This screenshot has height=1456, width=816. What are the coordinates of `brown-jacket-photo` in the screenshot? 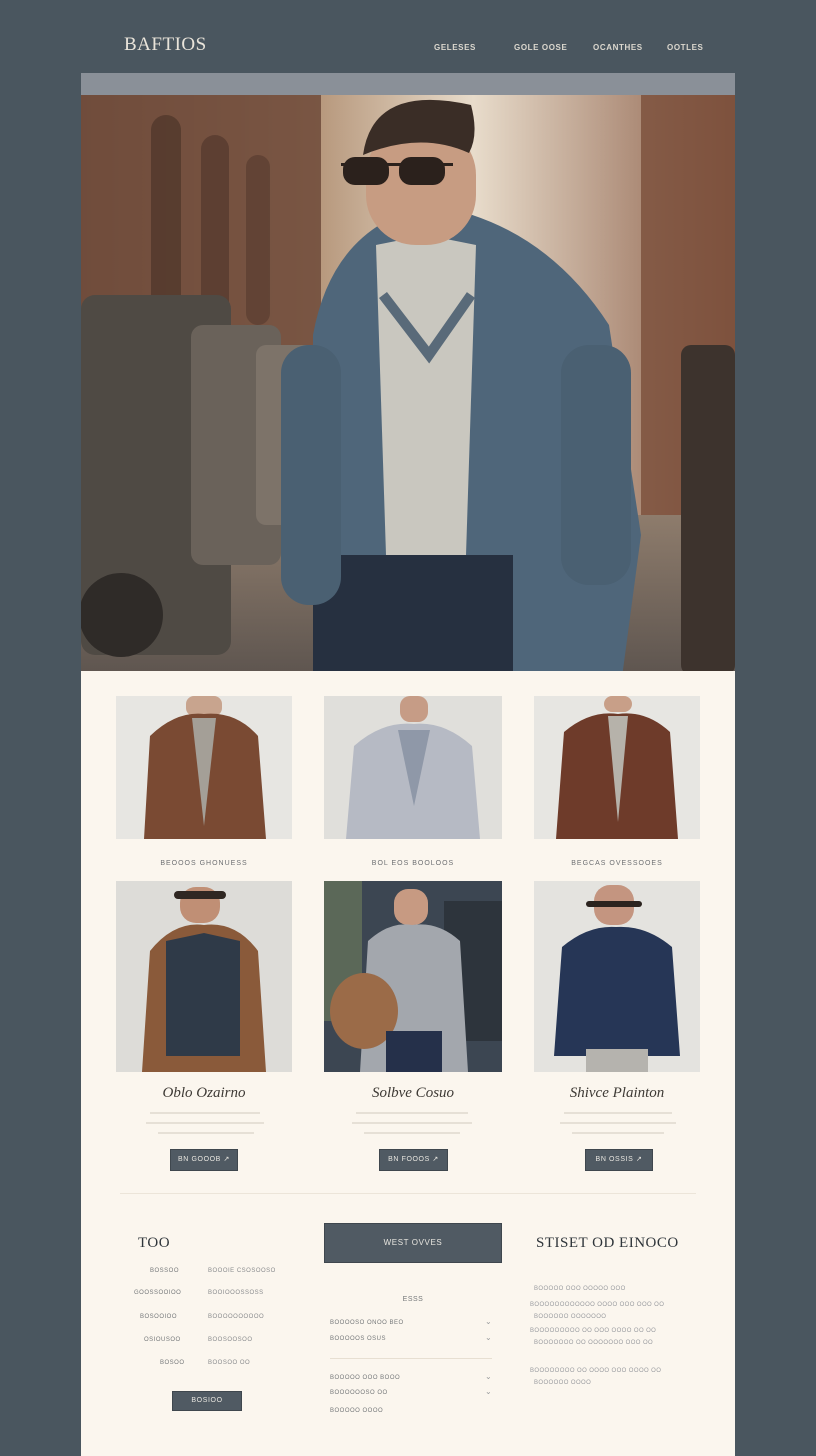 It's located at (204, 767).